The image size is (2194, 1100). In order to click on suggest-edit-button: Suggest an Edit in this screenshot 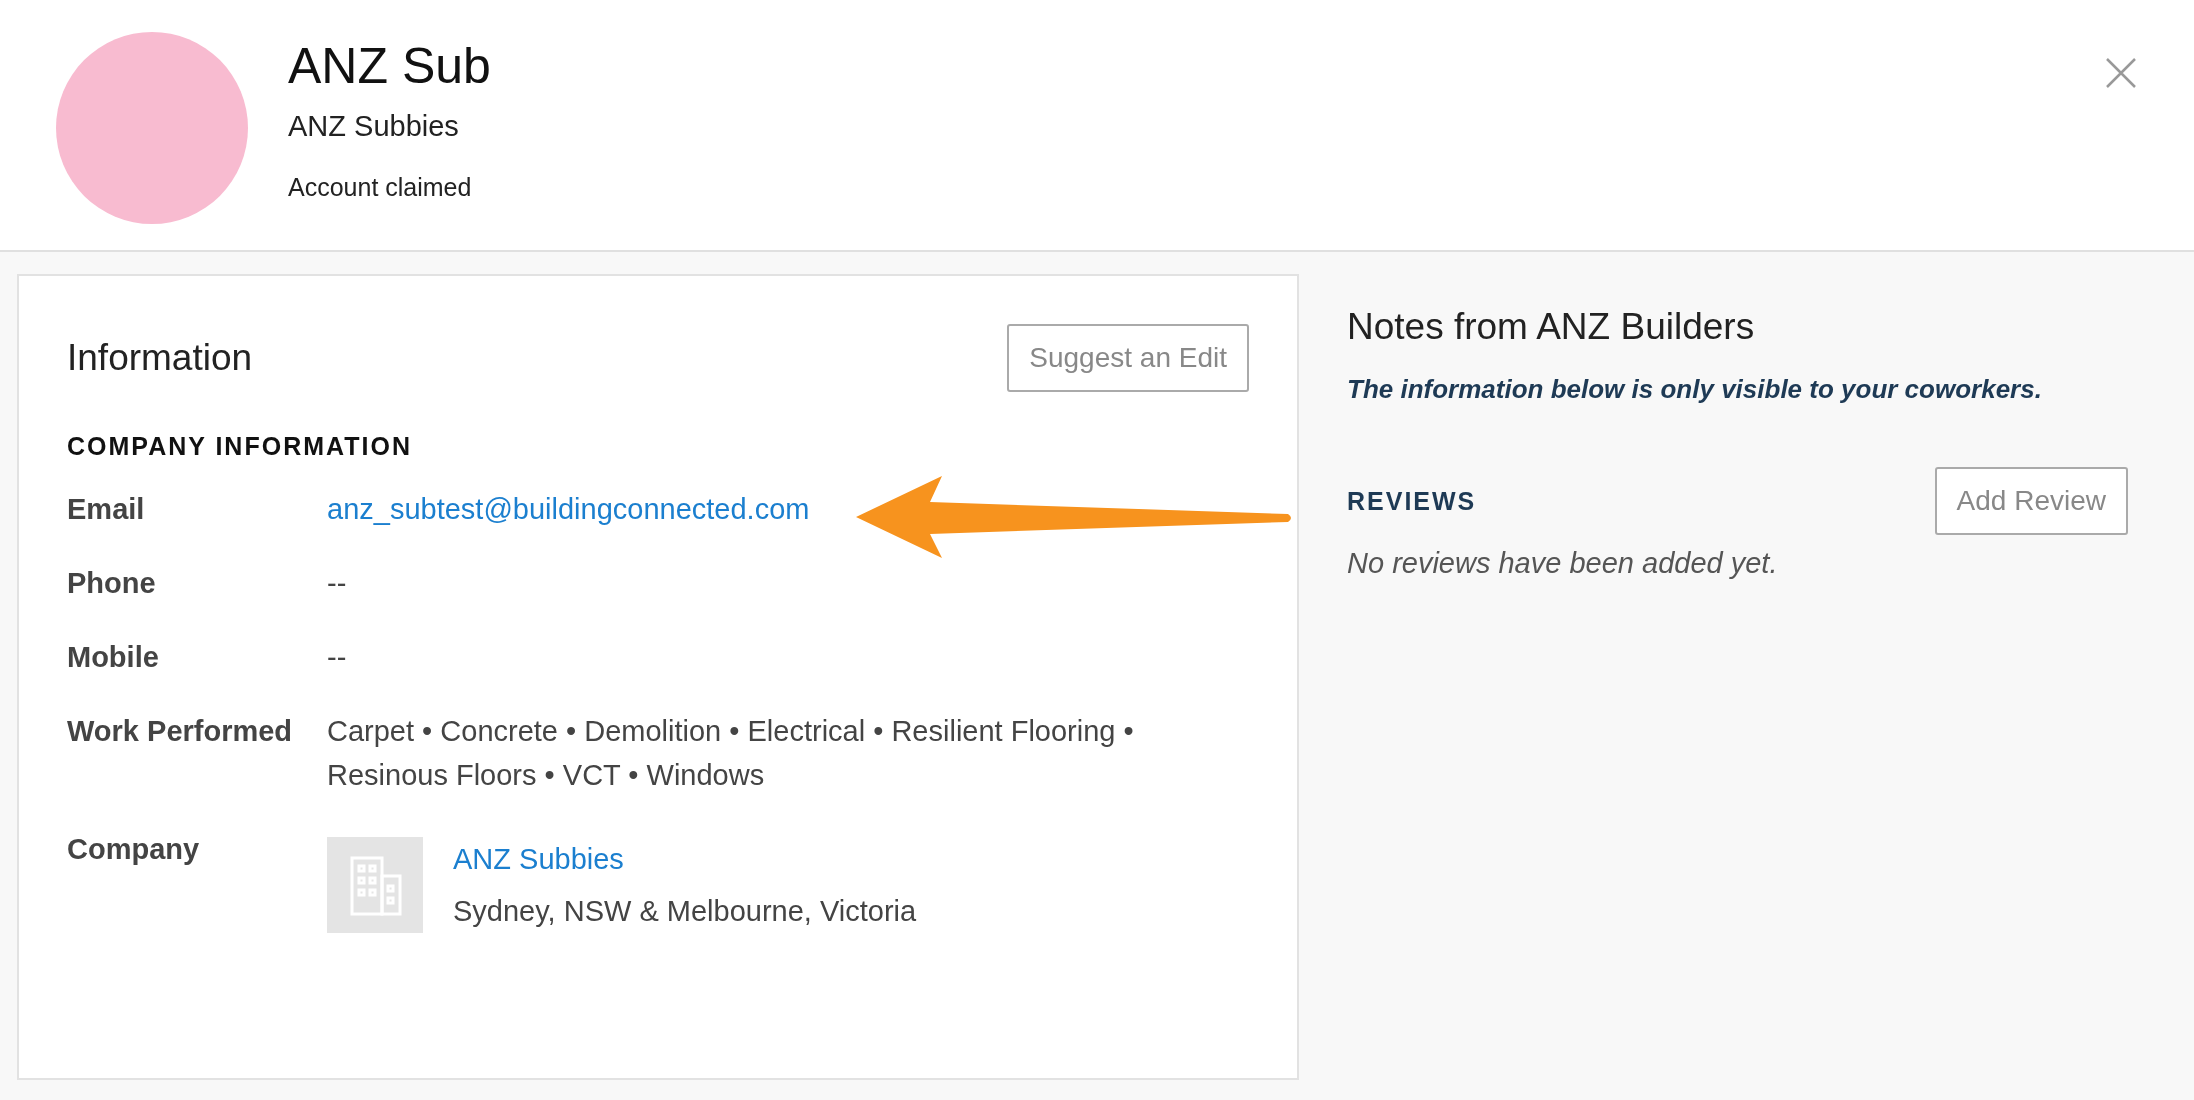, I will do `click(1128, 358)`.